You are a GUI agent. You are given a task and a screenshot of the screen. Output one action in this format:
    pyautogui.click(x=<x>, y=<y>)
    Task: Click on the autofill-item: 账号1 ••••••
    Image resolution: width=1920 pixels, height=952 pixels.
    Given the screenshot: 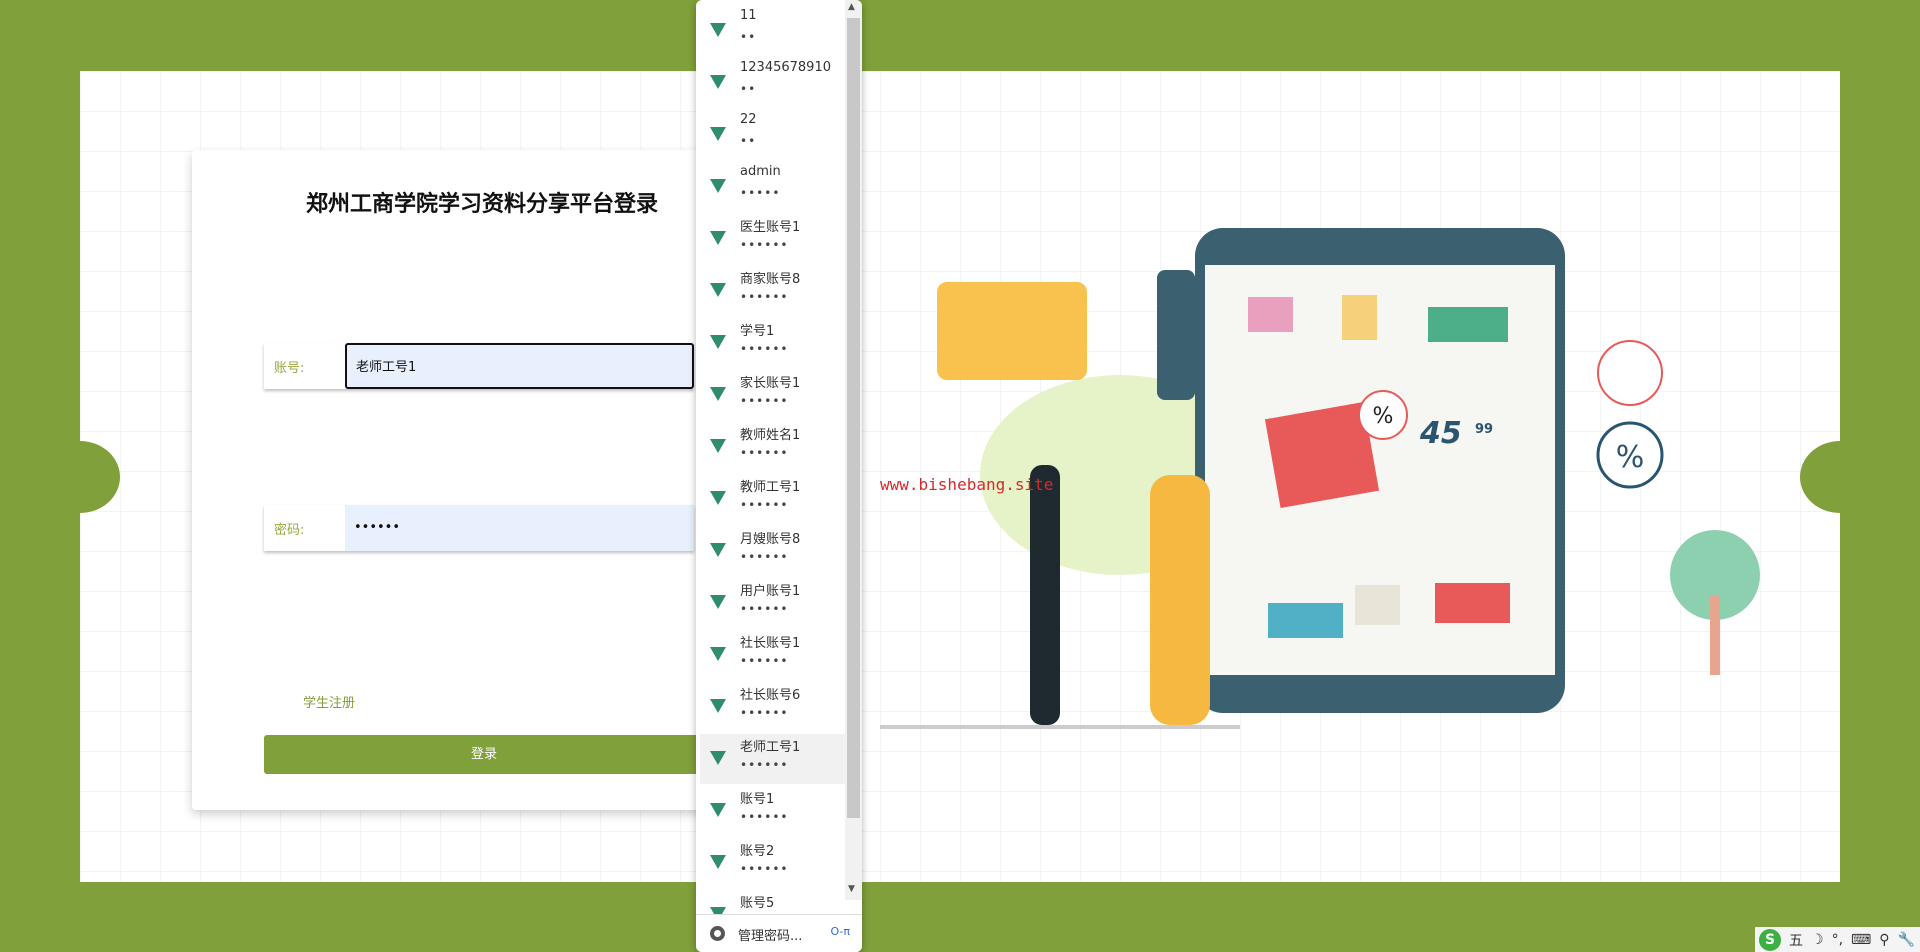 What is the action you would take?
    pyautogui.click(x=775, y=811)
    